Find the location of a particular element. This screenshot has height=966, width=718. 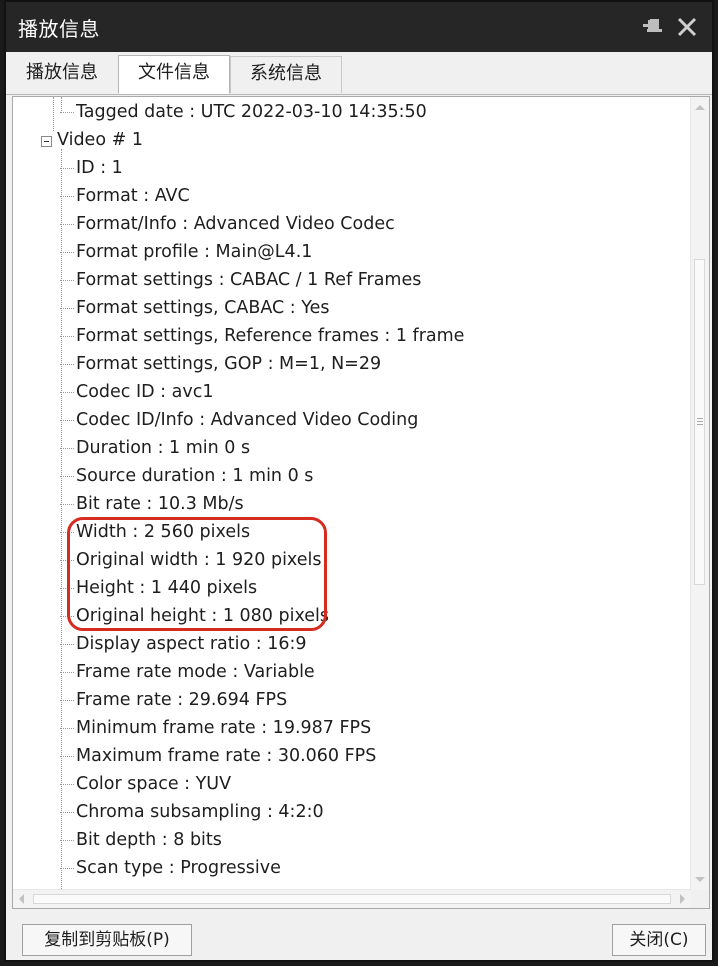

collapse-toggle-icon is located at coordinates (46, 141).